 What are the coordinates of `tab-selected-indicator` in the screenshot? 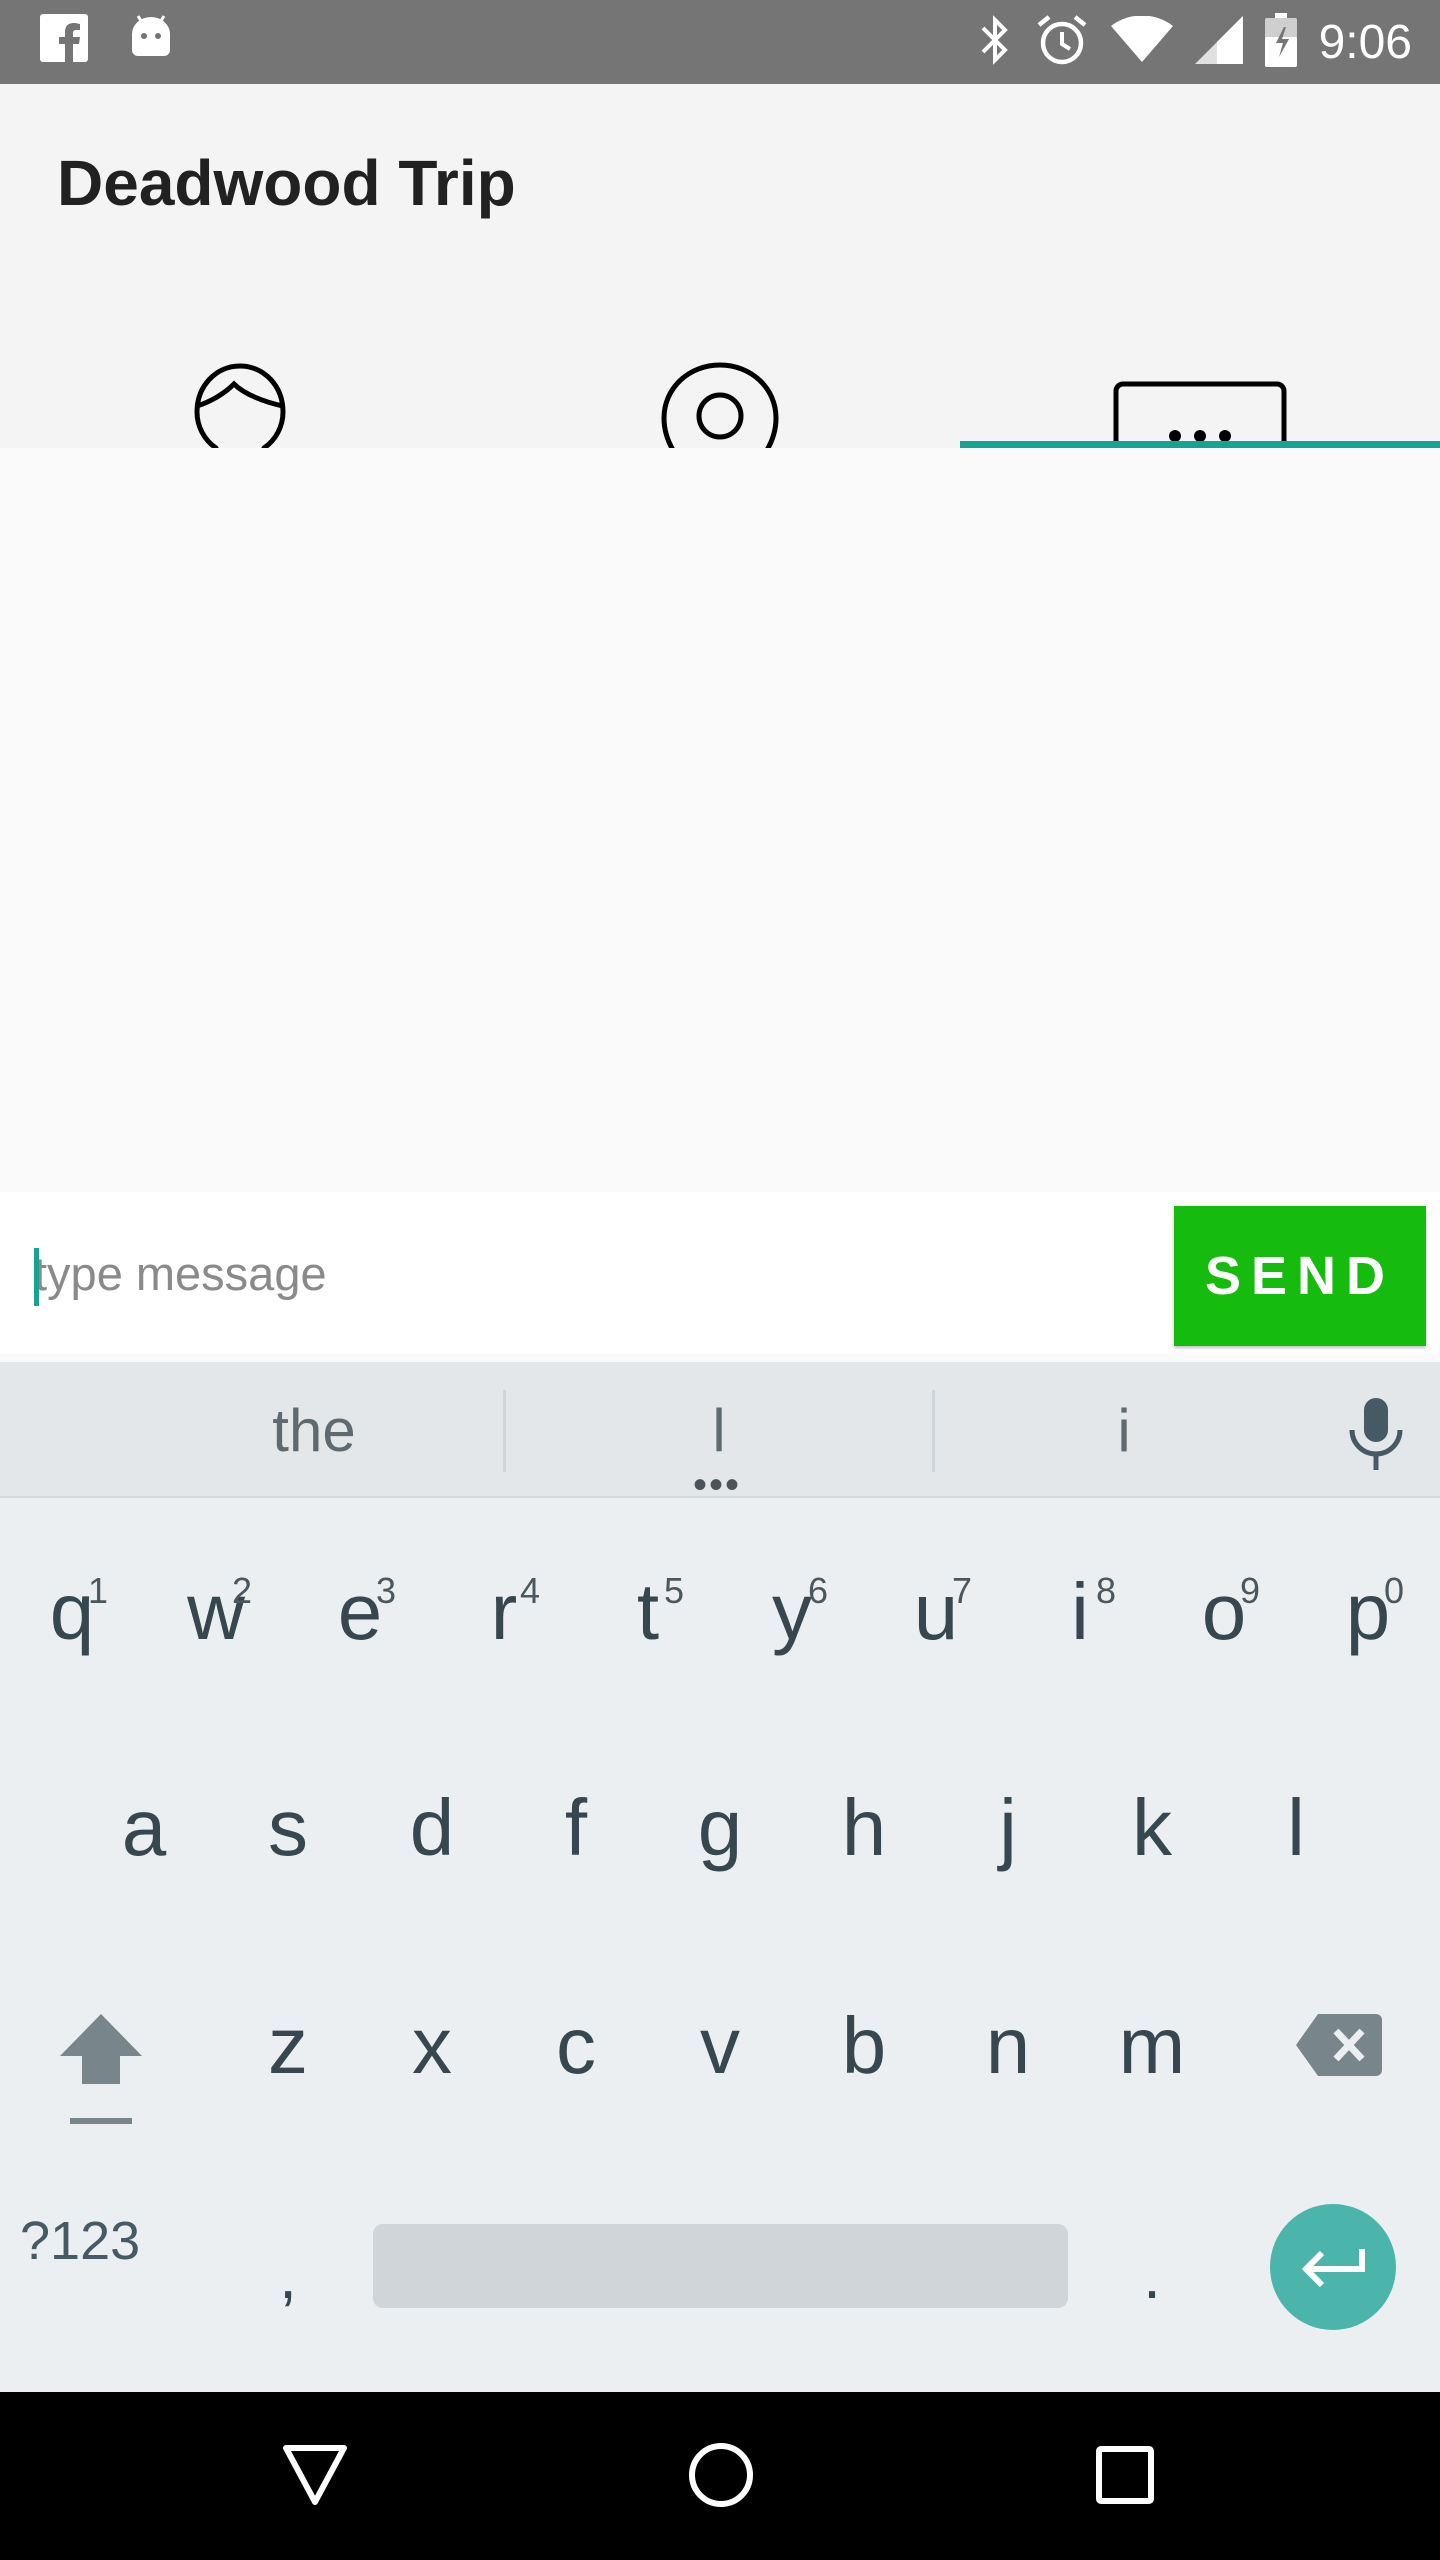 It's located at (1200, 444).